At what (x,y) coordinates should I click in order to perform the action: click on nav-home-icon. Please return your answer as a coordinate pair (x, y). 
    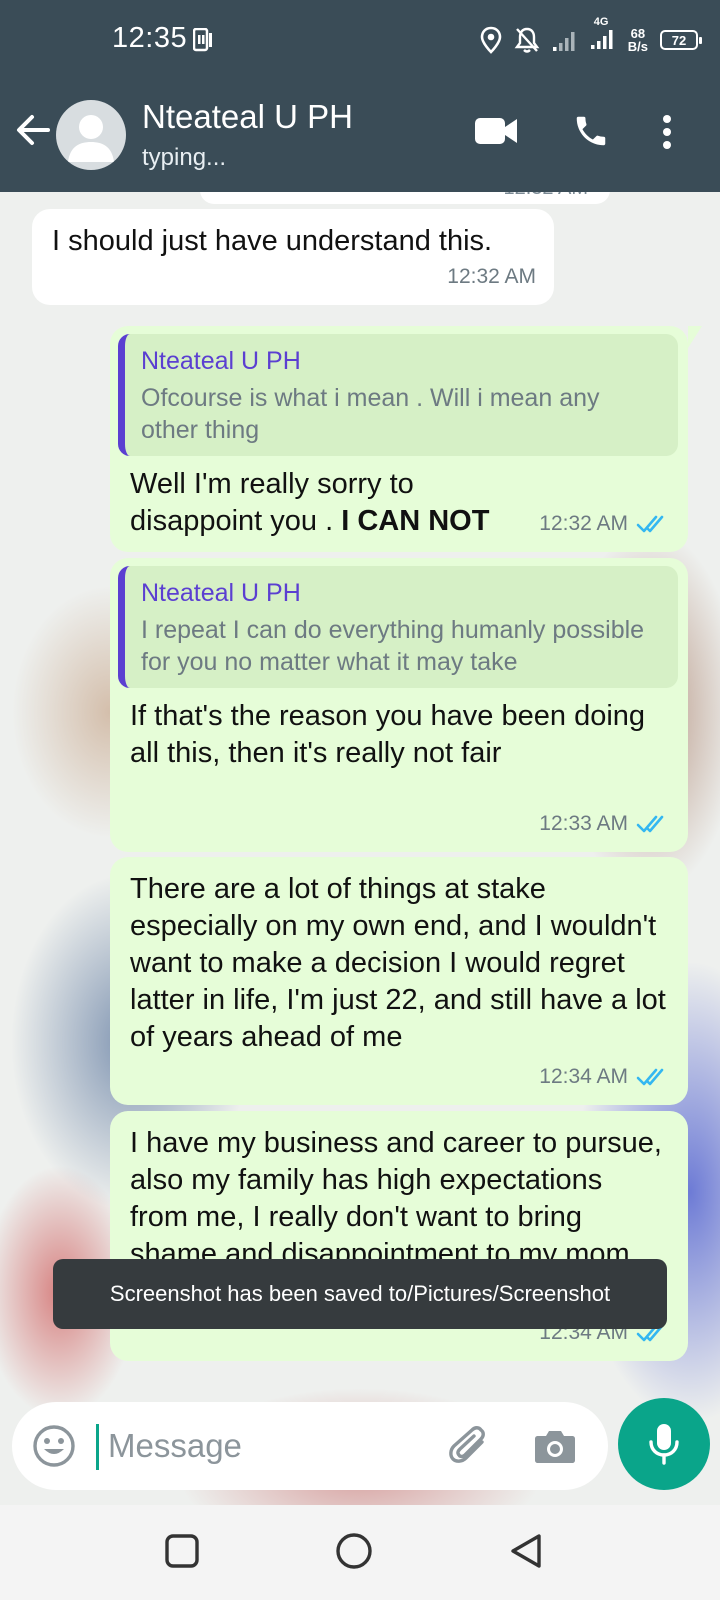
    Looking at the image, I should click on (354, 1553).